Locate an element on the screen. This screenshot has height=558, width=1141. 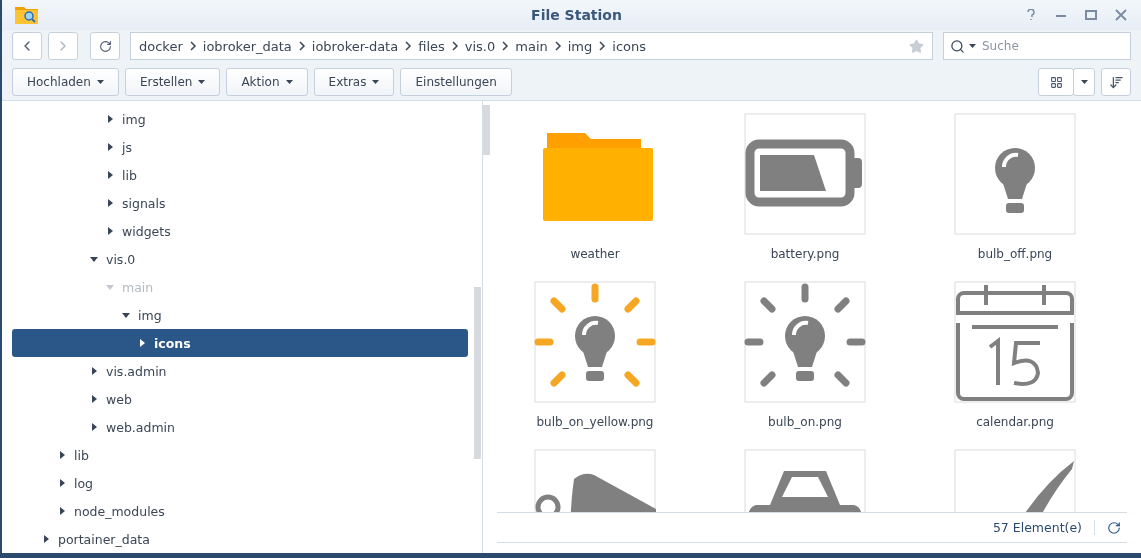
toolbar-button: Hochladen is located at coordinates (65, 82).